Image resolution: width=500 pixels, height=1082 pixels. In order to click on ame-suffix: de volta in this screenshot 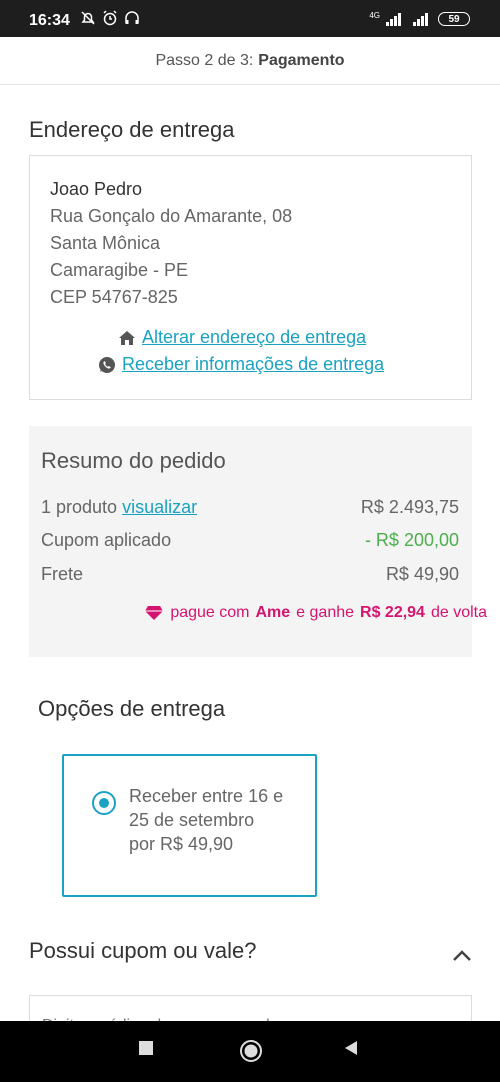, I will do `click(458, 612)`.